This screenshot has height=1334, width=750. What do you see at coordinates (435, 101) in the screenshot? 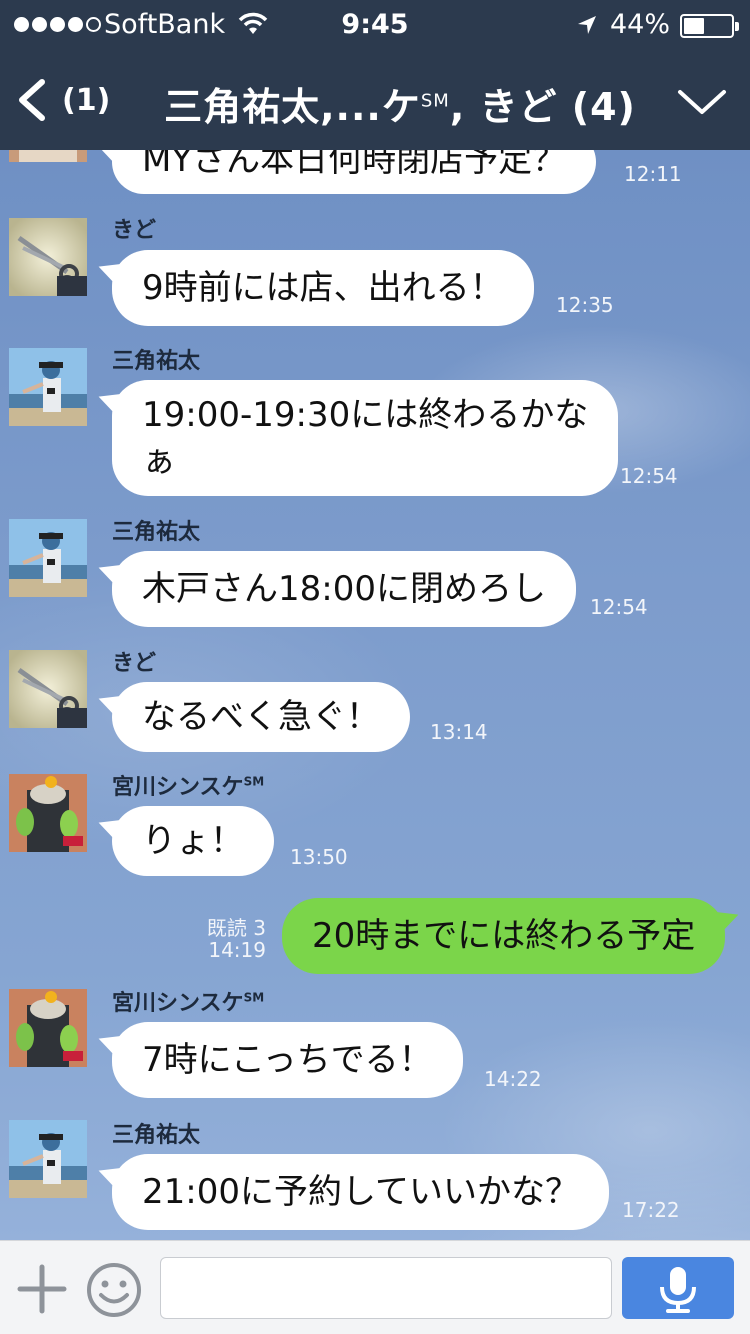
I see `chat-title-sm: SM` at bounding box center [435, 101].